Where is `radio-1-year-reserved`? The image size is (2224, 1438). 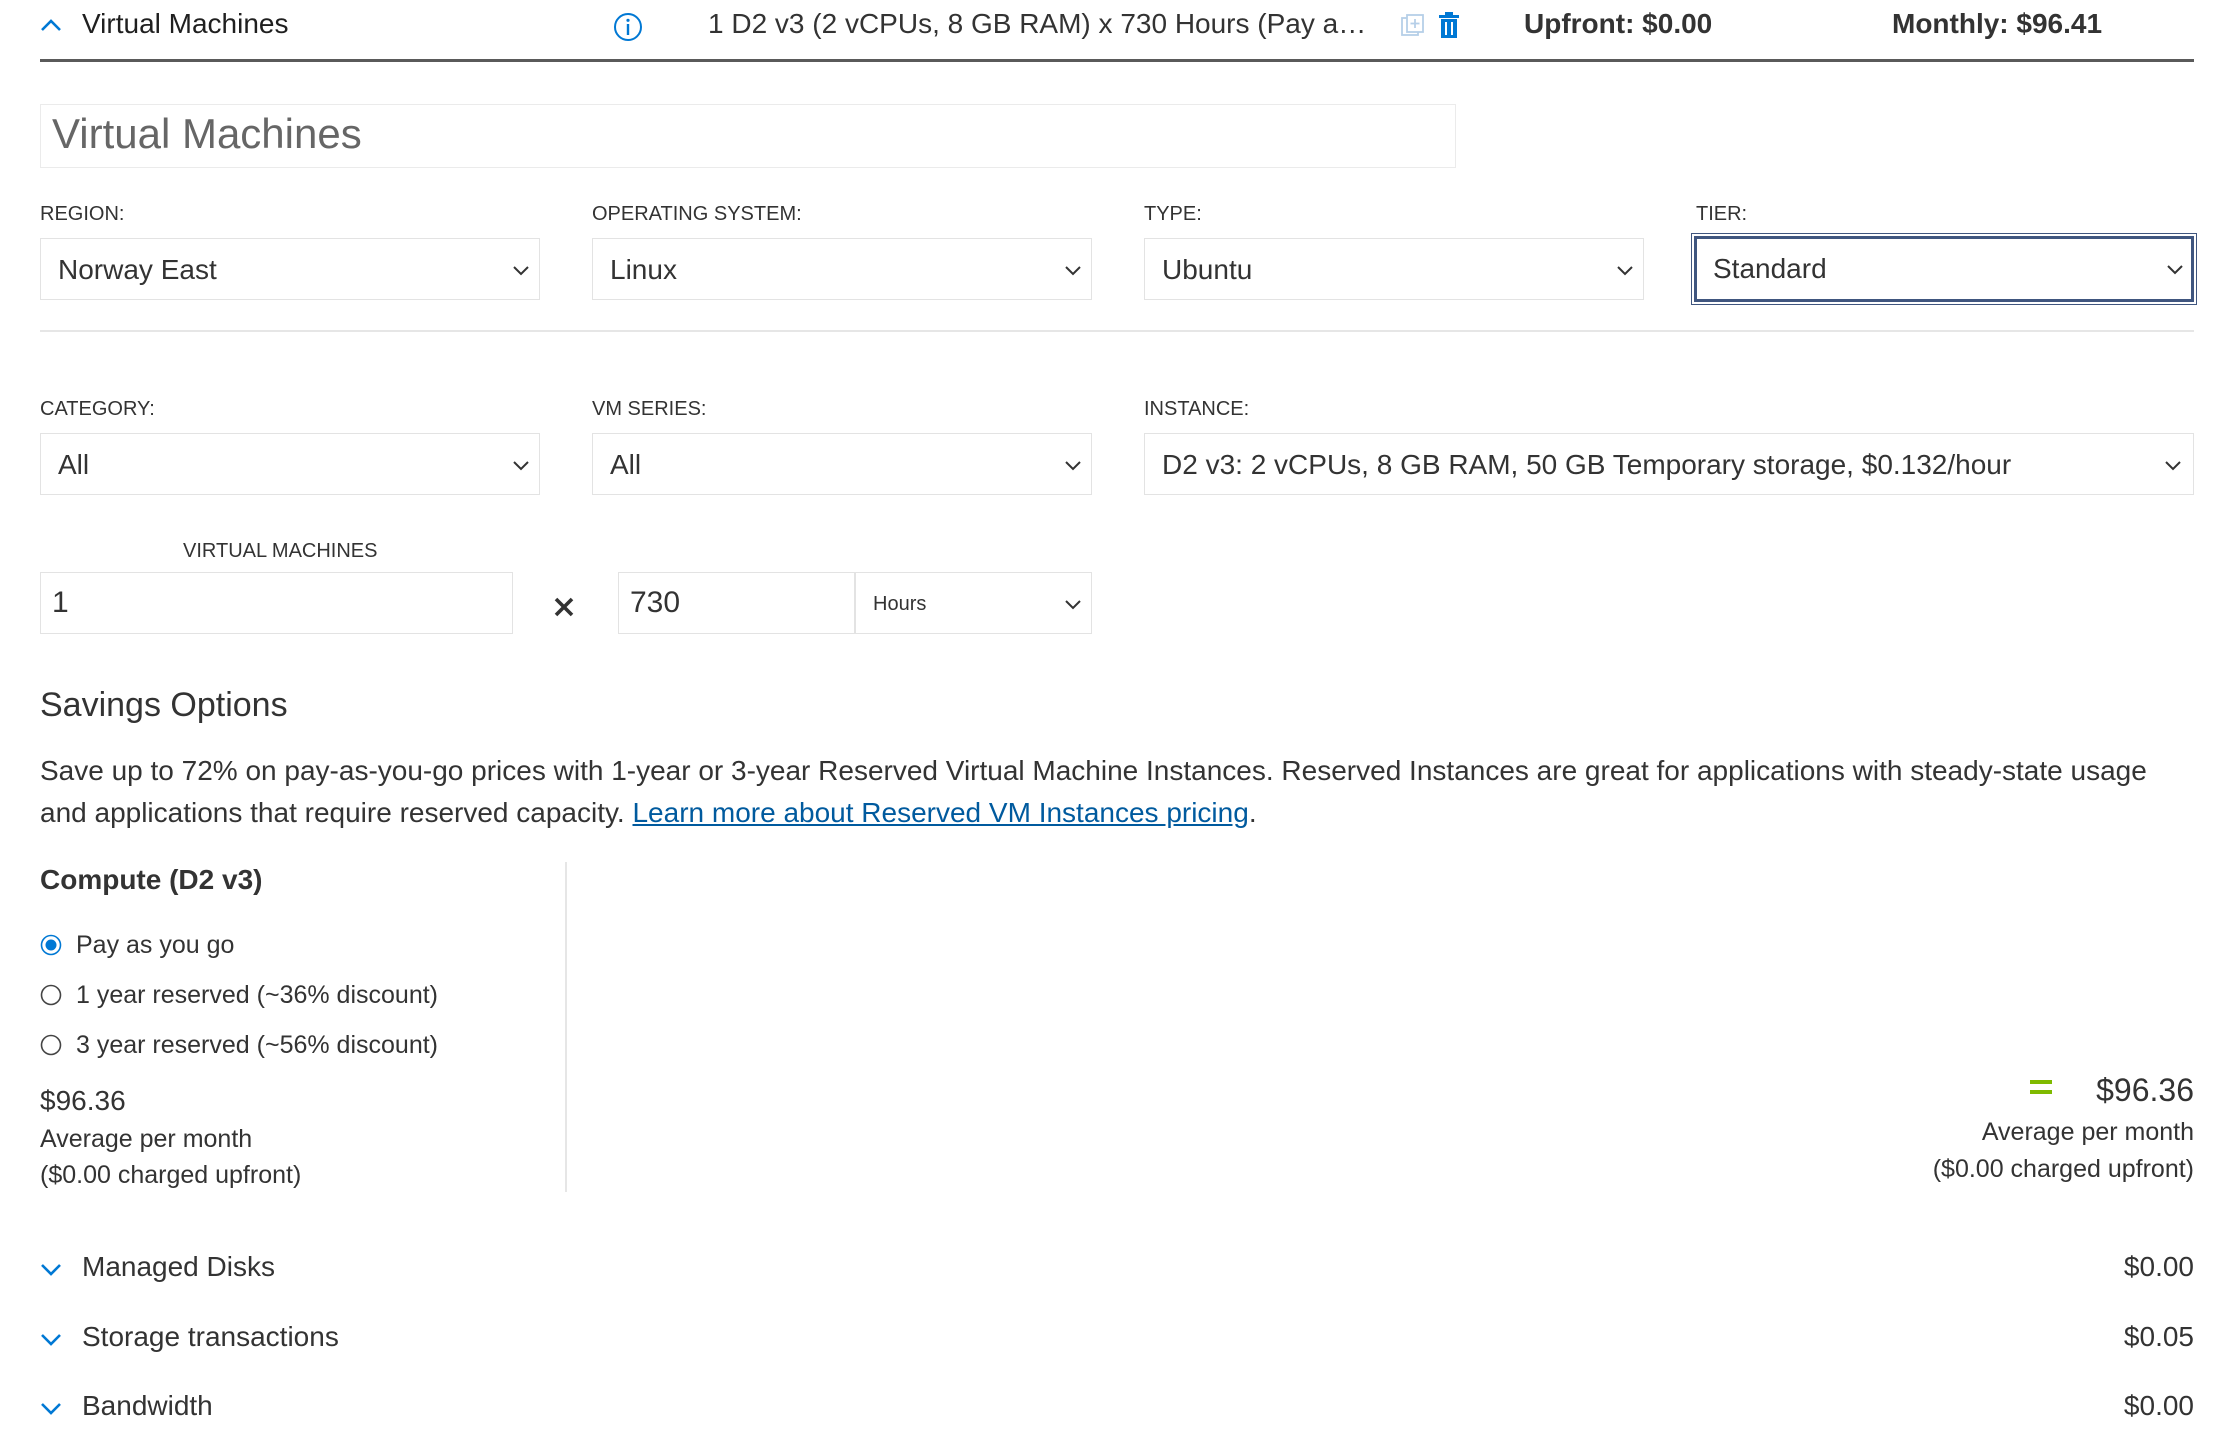 radio-1-year-reserved is located at coordinates (51, 995).